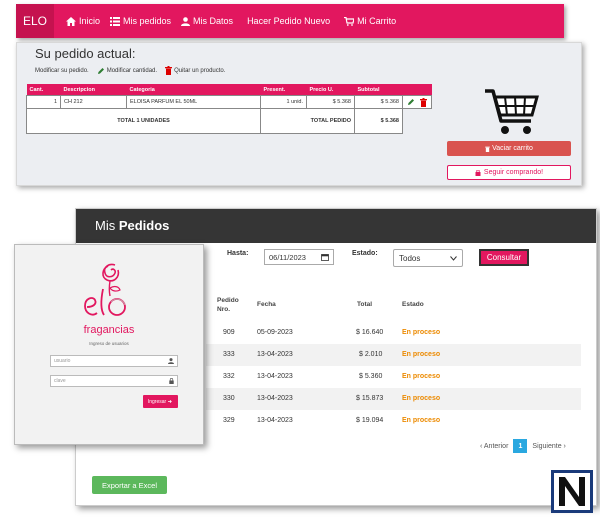 The width and height of the screenshot is (600, 519). Describe the element at coordinates (170, 401) in the screenshot. I see `sign-in-icon` at that location.